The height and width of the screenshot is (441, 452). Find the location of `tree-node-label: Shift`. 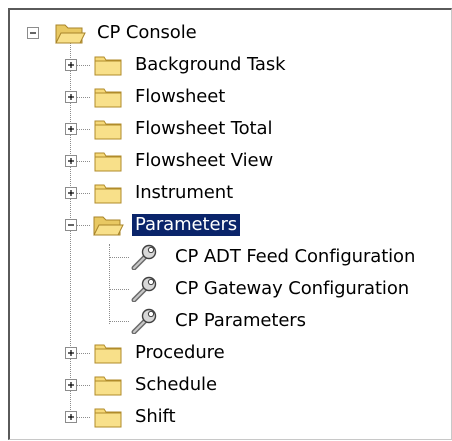

tree-node-label: Shift is located at coordinates (155, 416).